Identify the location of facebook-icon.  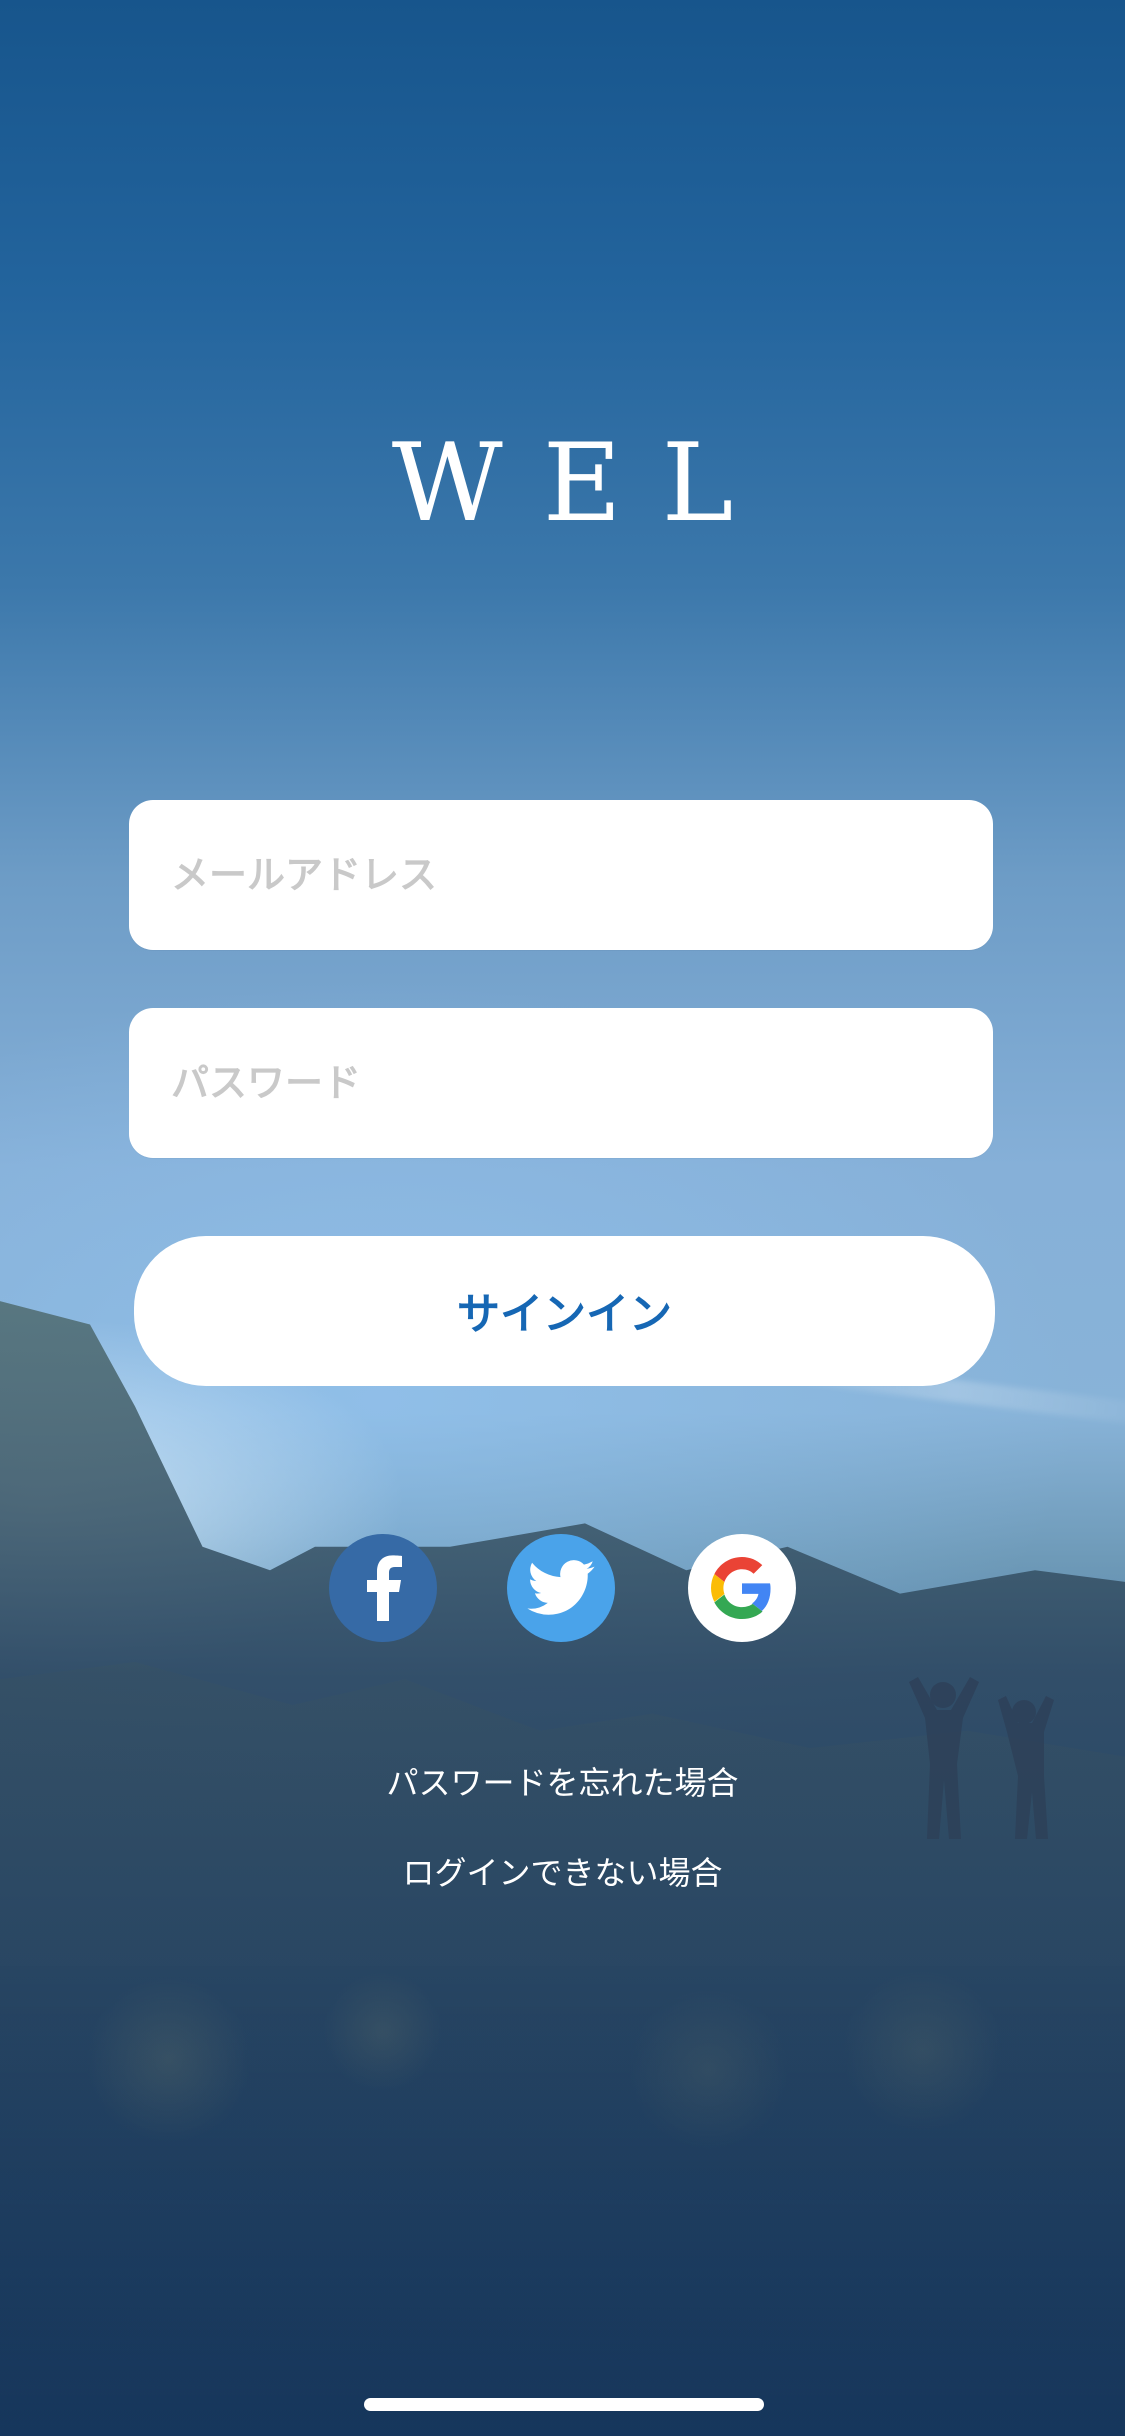
(384, 1588).